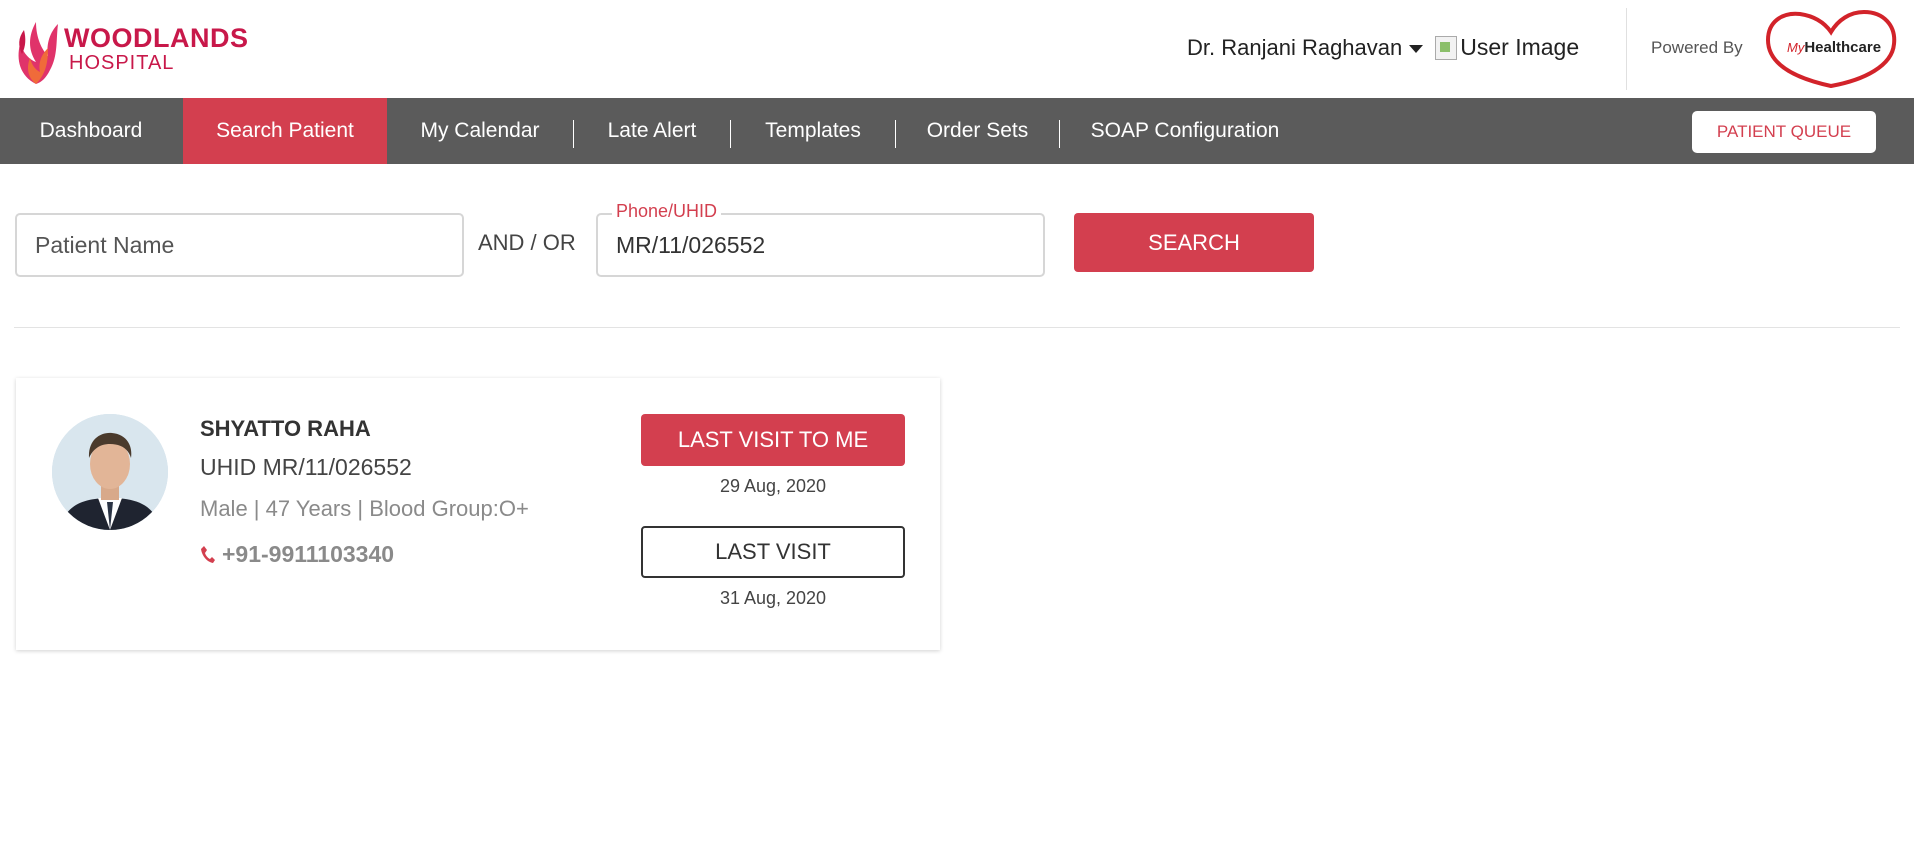 The width and height of the screenshot is (1920, 849). What do you see at coordinates (306, 467) in the screenshot?
I see `patient-uhid: UHID MR/11/026552` at bounding box center [306, 467].